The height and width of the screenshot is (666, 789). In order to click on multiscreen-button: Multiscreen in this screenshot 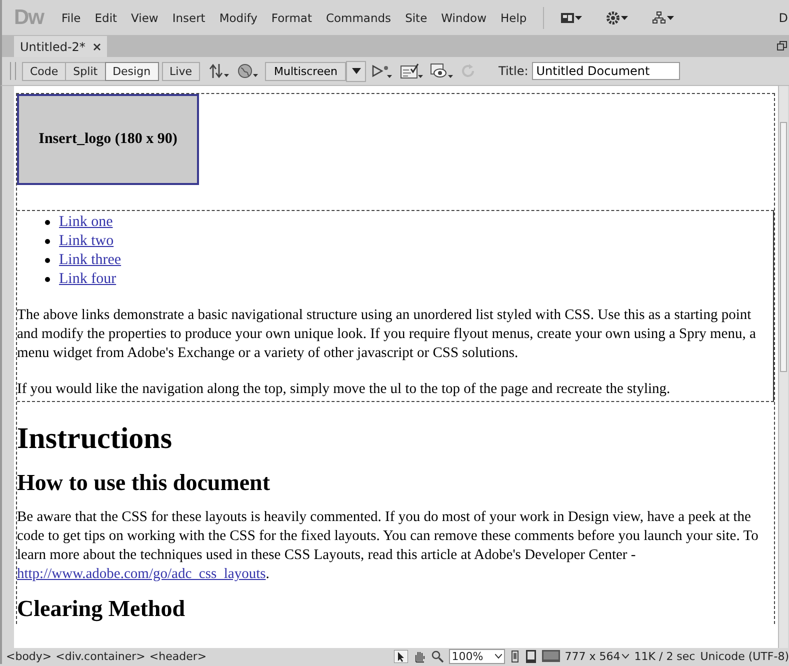, I will do `click(305, 71)`.